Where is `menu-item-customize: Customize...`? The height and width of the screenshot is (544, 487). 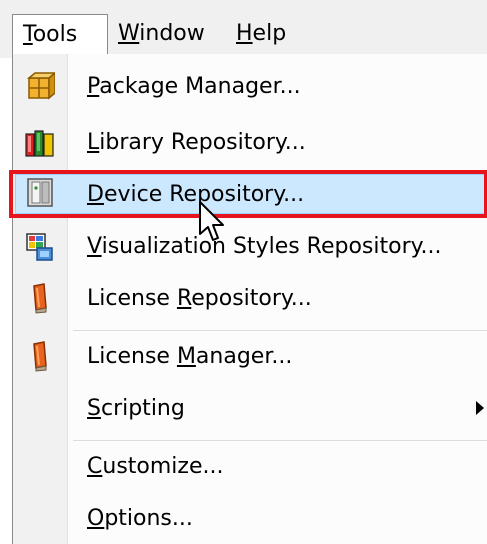
menu-item-customize: Customize... is located at coordinates (250, 467).